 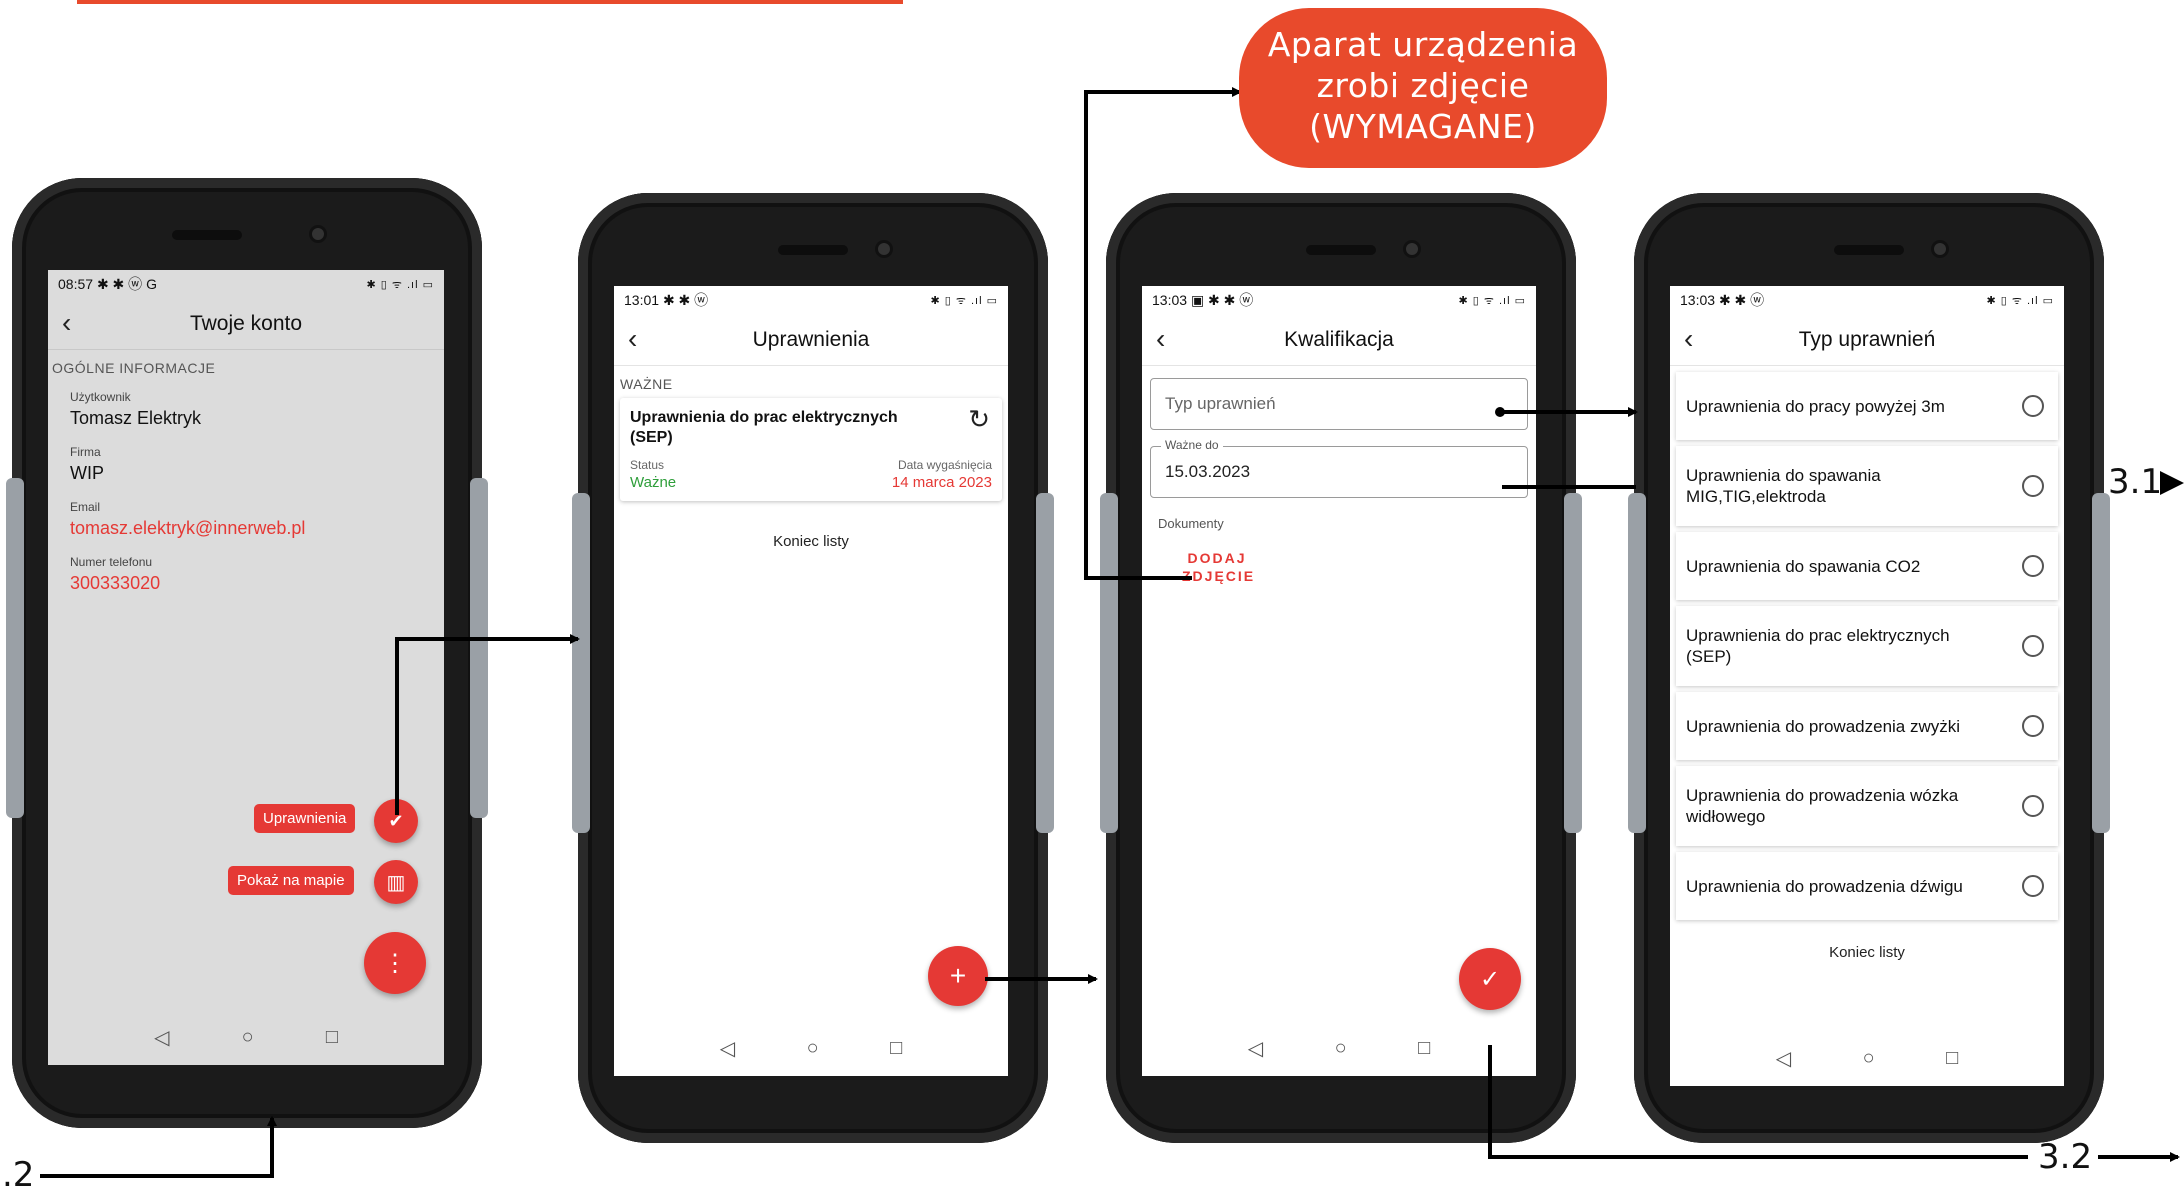 What do you see at coordinates (1867, 406) in the screenshot?
I see `permission-option: Uprawnienia do pracy powyżej 3m` at bounding box center [1867, 406].